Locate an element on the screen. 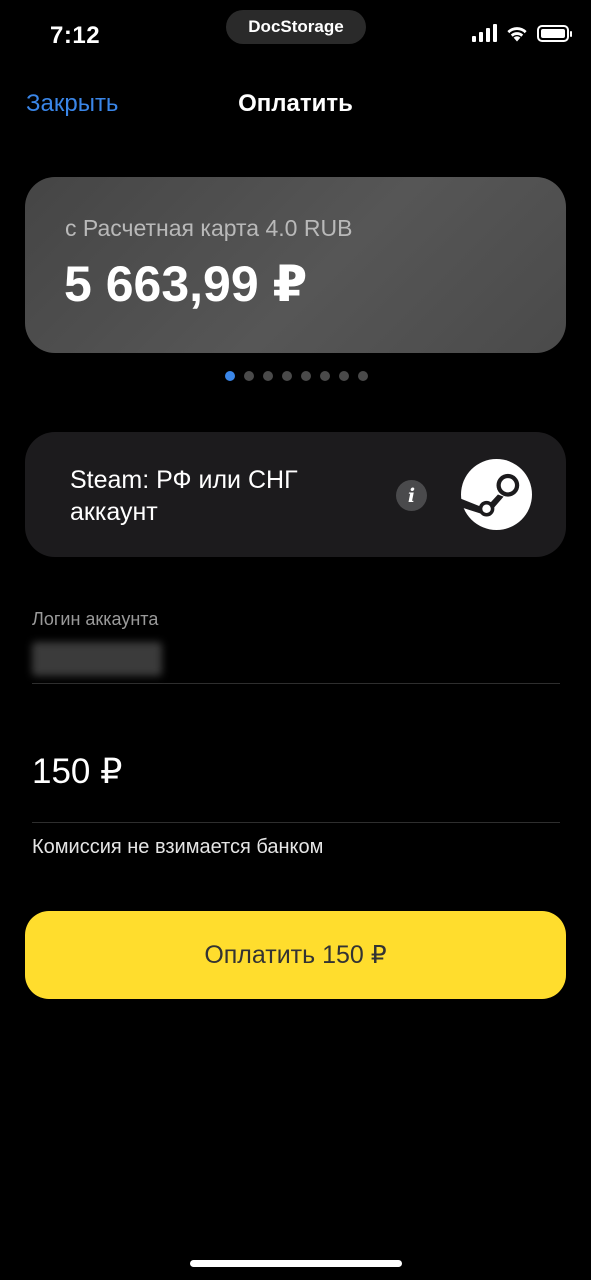 The height and width of the screenshot is (1280, 591). login-input is located at coordinates (296, 662).